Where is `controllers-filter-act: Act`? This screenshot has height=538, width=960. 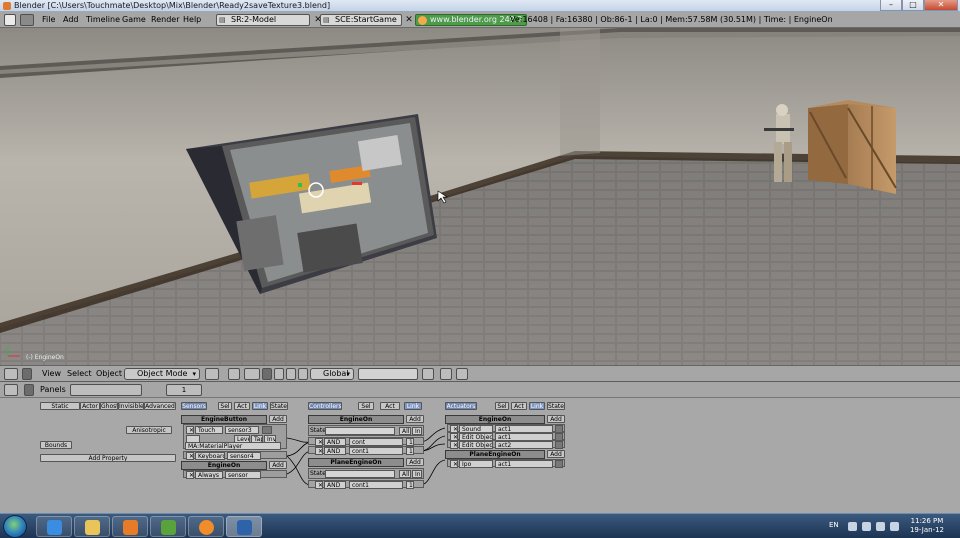 controllers-filter-act: Act is located at coordinates (390, 406).